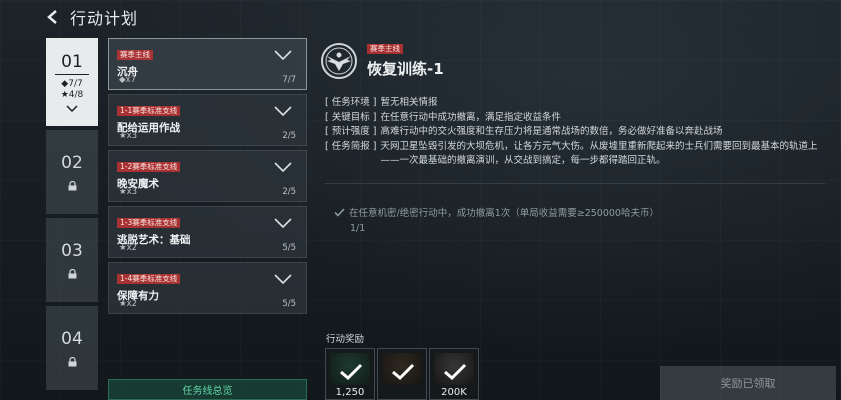 The height and width of the screenshot is (400, 841). I want to click on eagle-emblem-icon, so click(339, 61).